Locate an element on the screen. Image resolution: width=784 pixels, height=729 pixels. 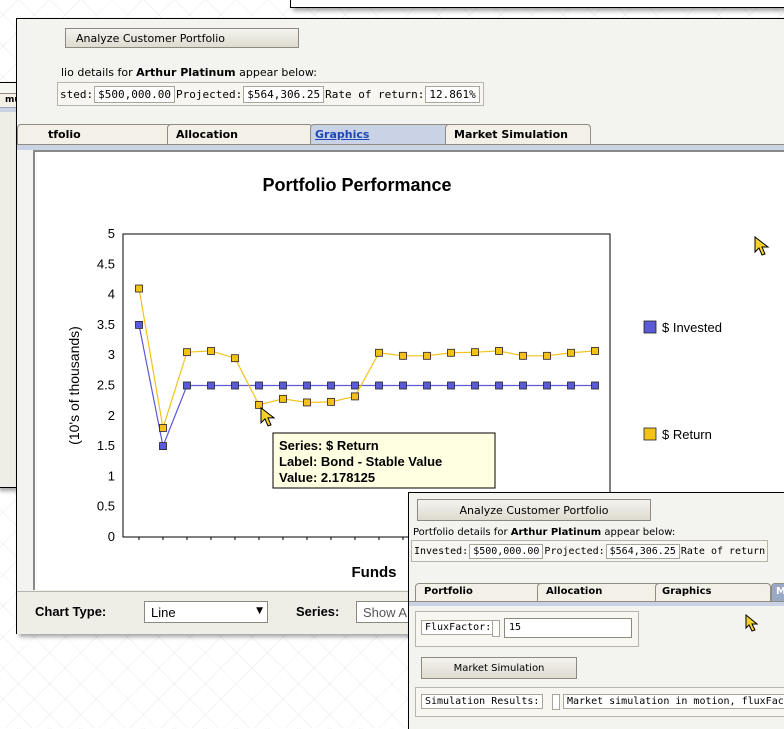
background-window-top is located at coordinates (537, 4).